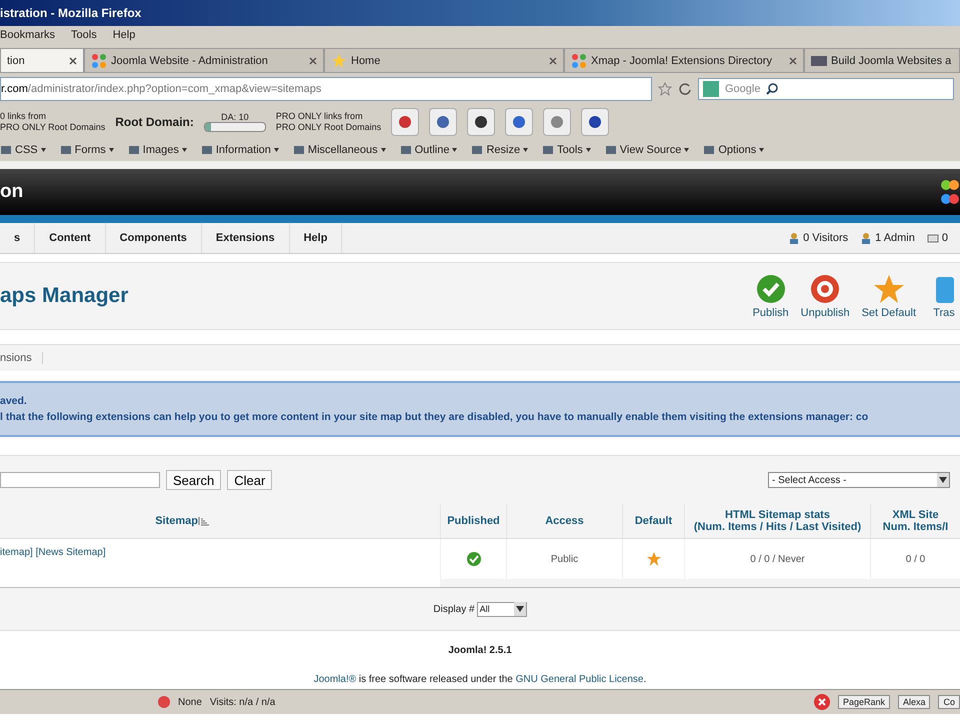 This screenshot has height=720, width=960. I want to click on display-label: Display #, so click(454, 609).